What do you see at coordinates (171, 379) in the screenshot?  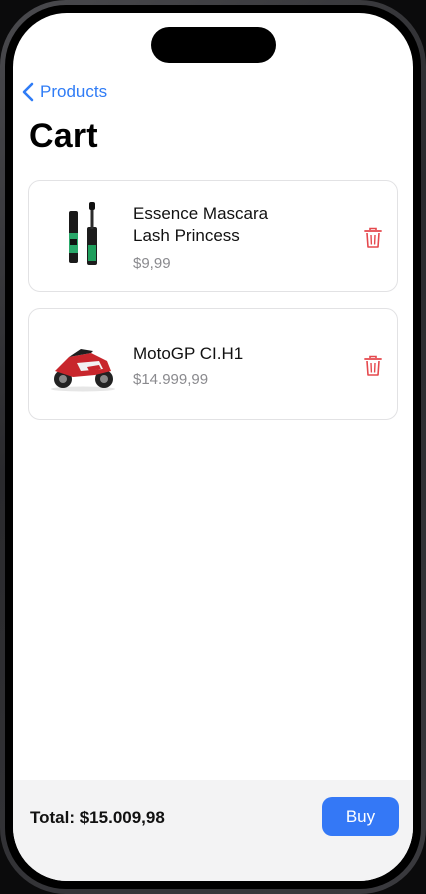 I see `item-price: $14.999,99` at bounding box center [171, 379].